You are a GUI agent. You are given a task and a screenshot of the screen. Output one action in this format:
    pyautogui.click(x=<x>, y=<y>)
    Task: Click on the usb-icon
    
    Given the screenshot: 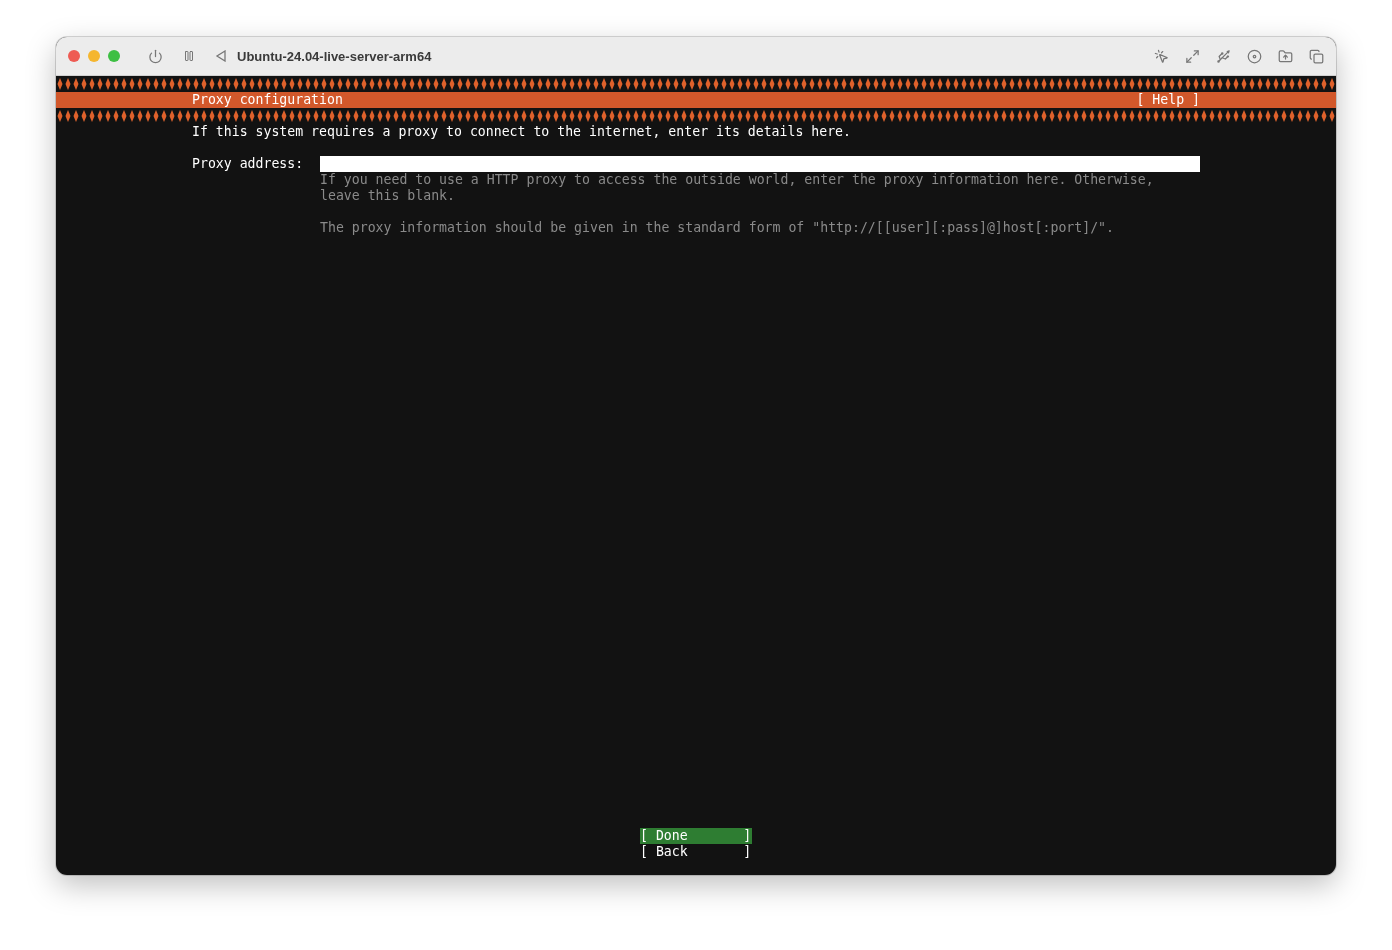 What is the action you would take?
    pyautogui.click(x=1223, y=56)
    